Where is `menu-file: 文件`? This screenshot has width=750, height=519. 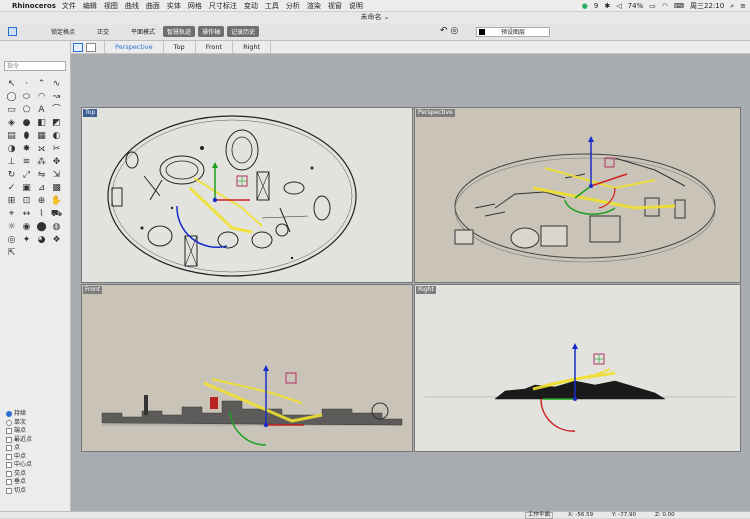
menu-file: 文件 is located at coordinates (69, 6).